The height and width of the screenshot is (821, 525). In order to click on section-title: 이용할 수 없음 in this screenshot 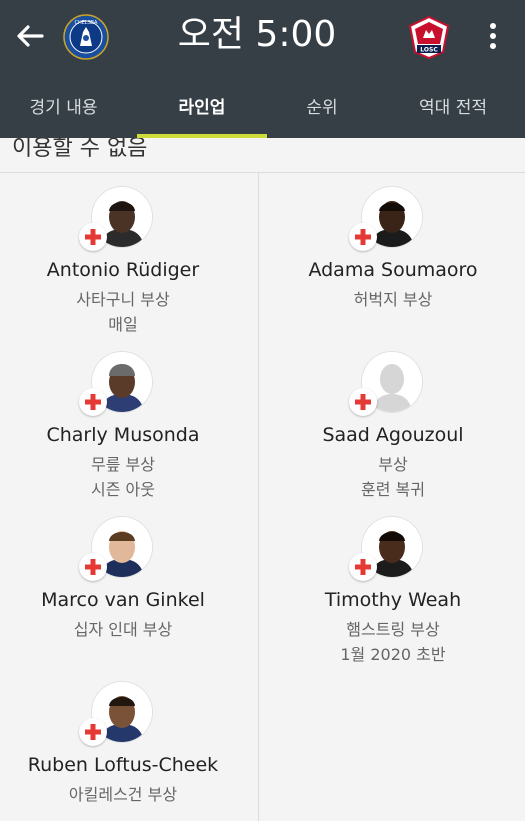, I will do `click(80, 149)`.